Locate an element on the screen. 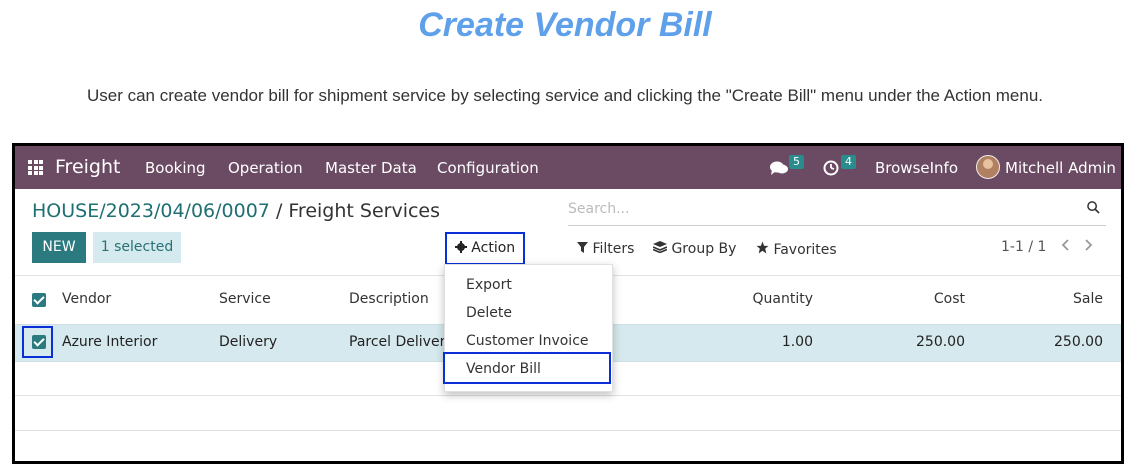  cell-sale: 250.00 is located at coordinates (1078, 342).